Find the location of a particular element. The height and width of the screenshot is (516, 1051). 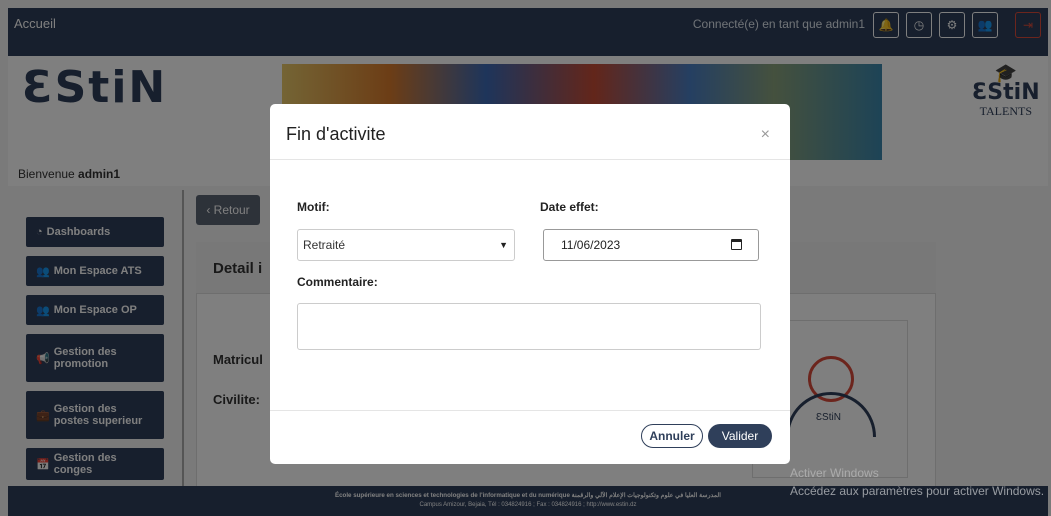

motif-select-value: Retraité is located at coordinates (324, 245).